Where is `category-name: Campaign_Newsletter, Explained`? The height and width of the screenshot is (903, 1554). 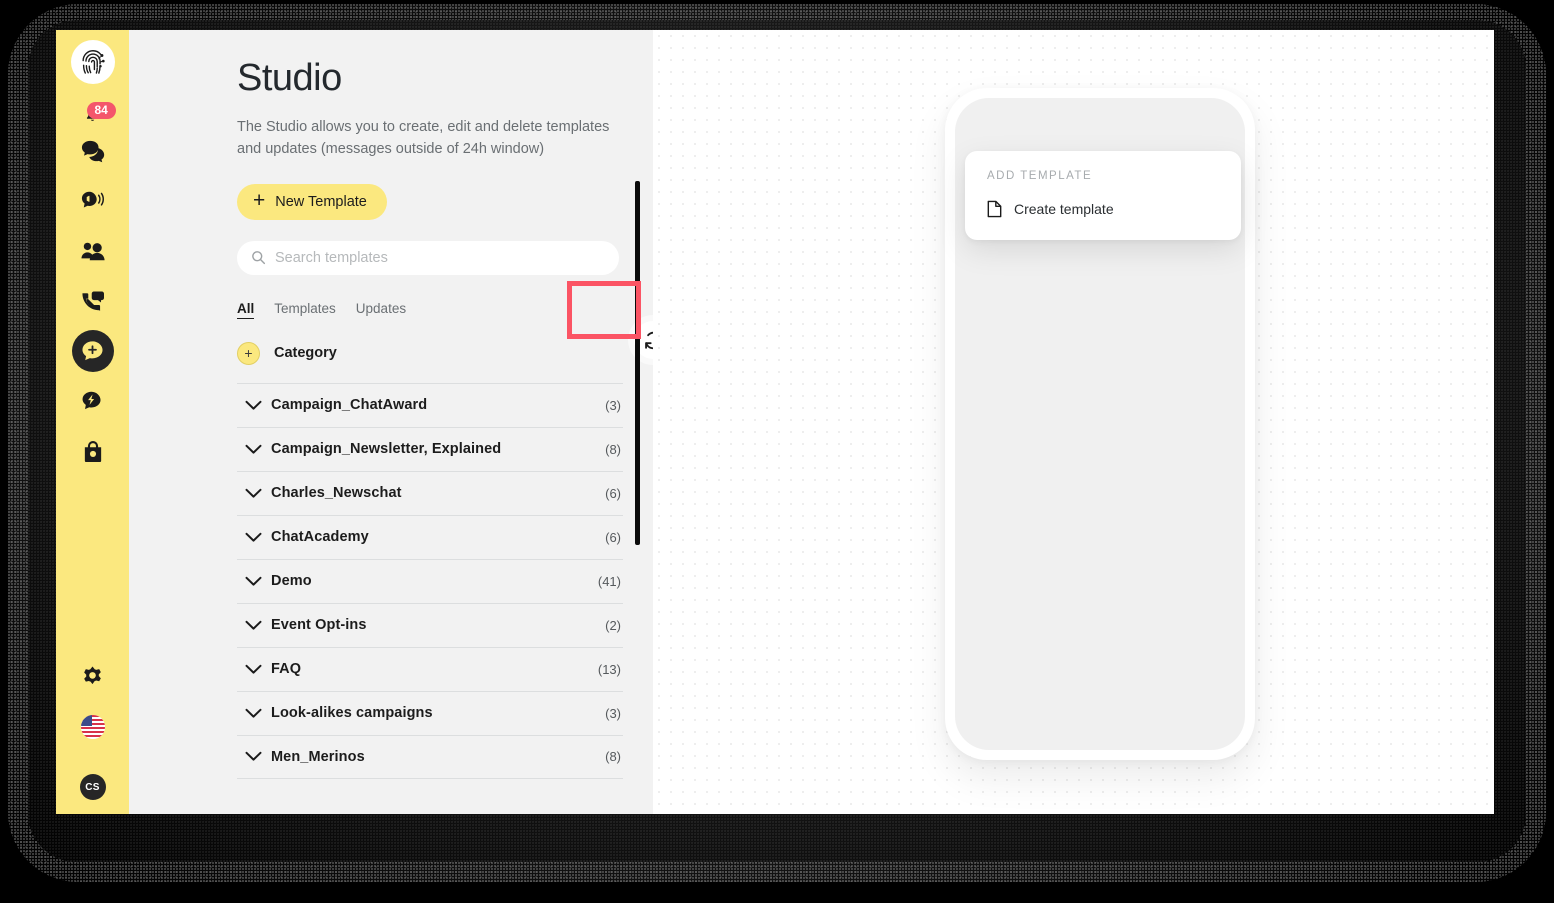 category-name: Campaign_Newsletter, Explained is located at coordinates (386, 449).